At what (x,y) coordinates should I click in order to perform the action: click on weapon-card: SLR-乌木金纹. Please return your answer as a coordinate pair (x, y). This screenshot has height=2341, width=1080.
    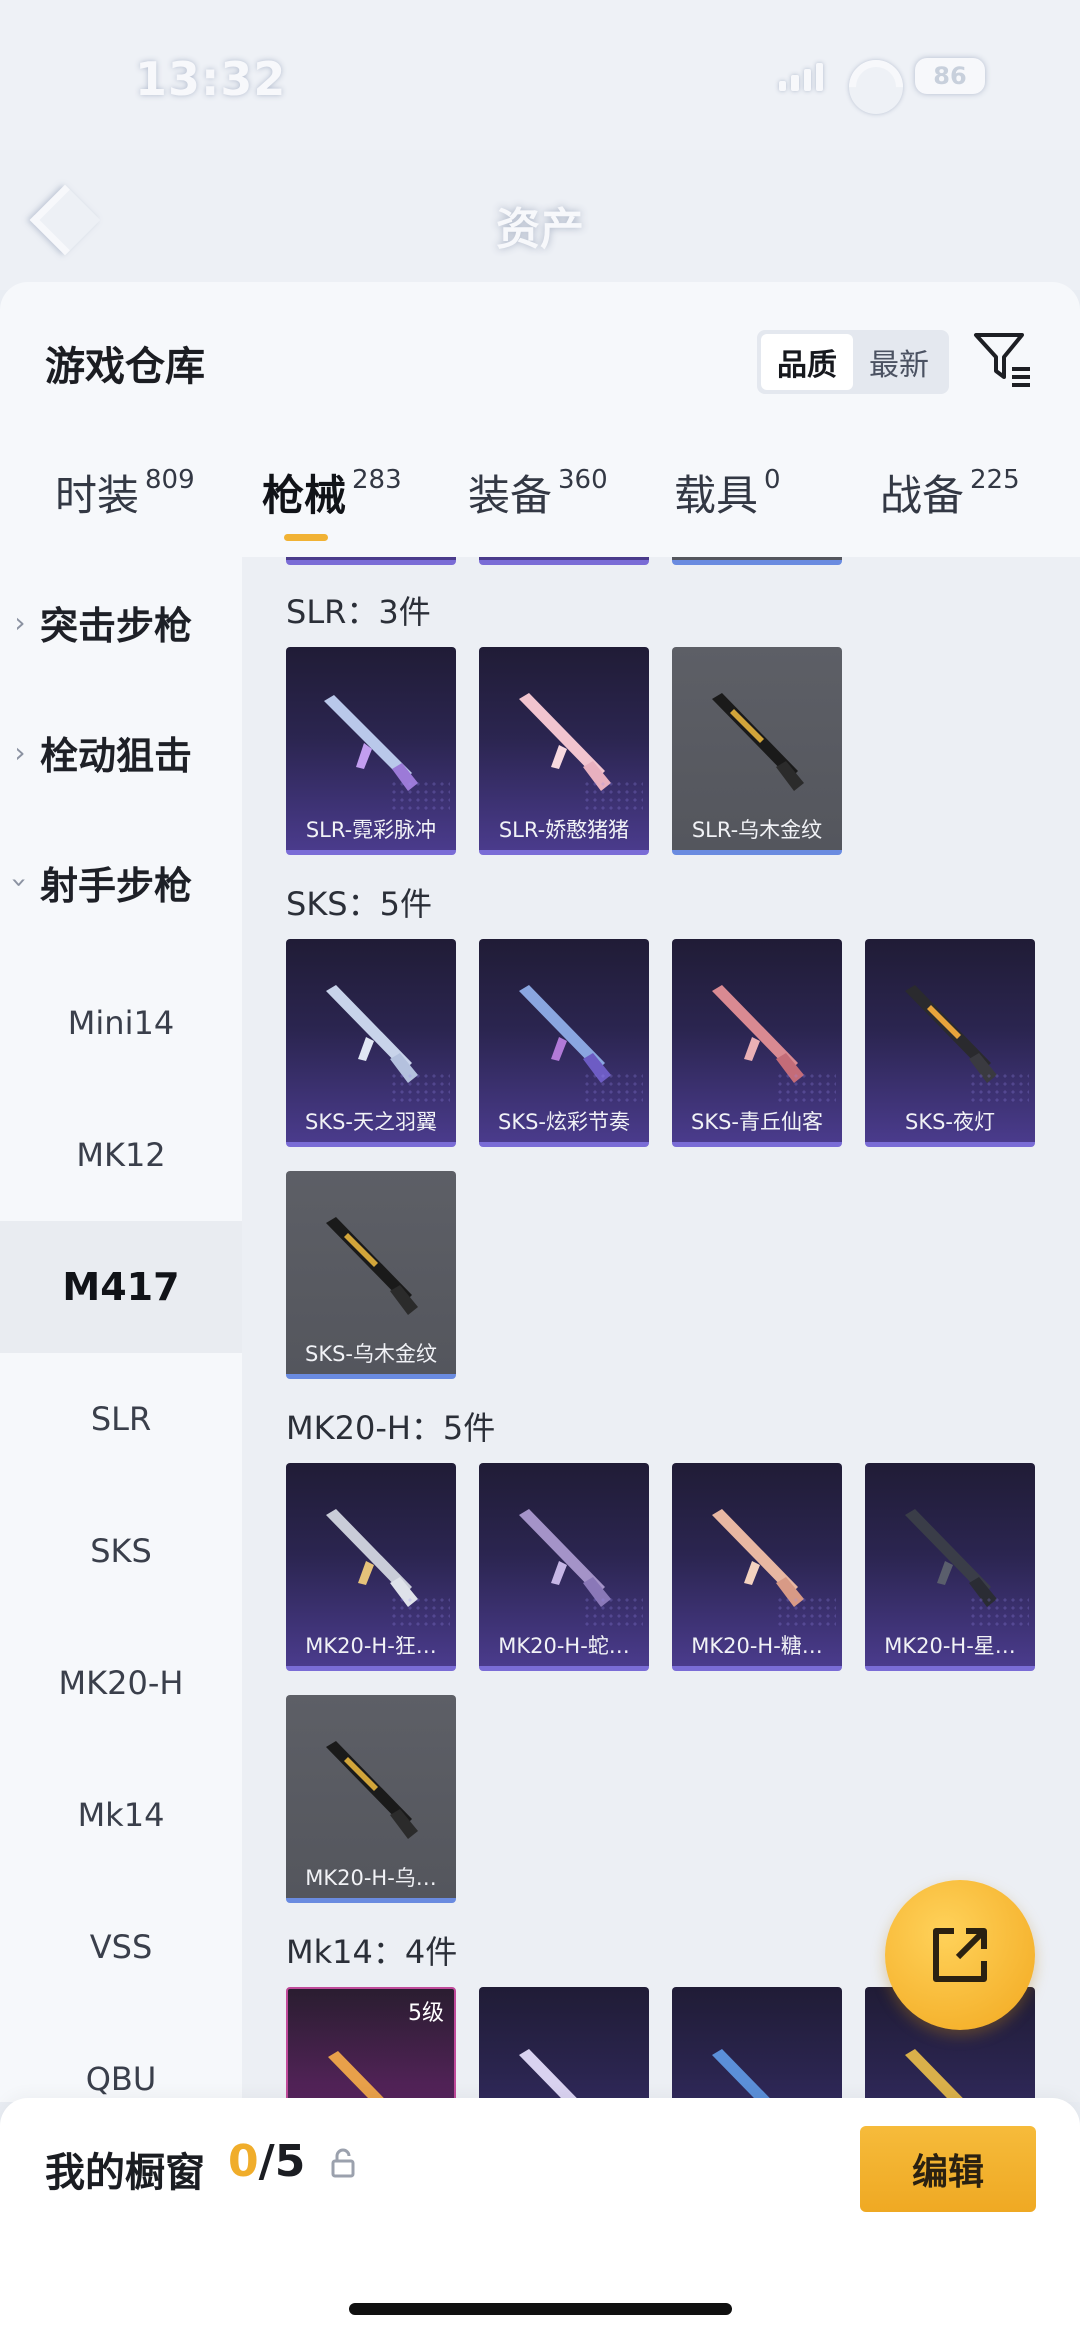
    Looking at the image, I should click on (757, 751).